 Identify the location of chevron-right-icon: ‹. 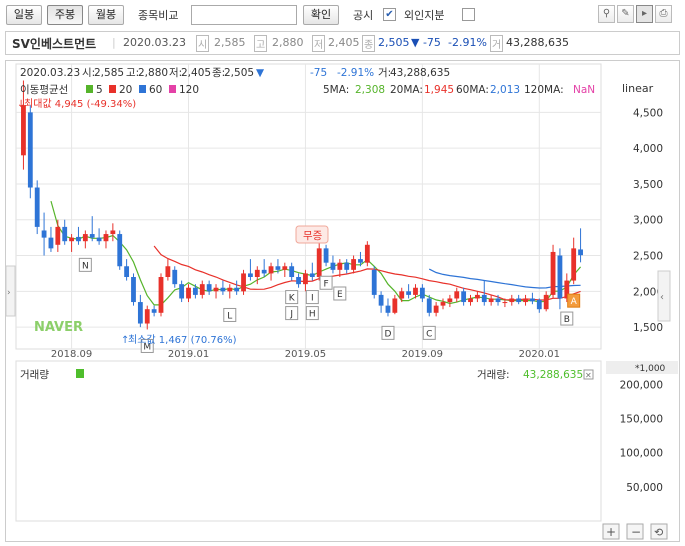
(662, 297).